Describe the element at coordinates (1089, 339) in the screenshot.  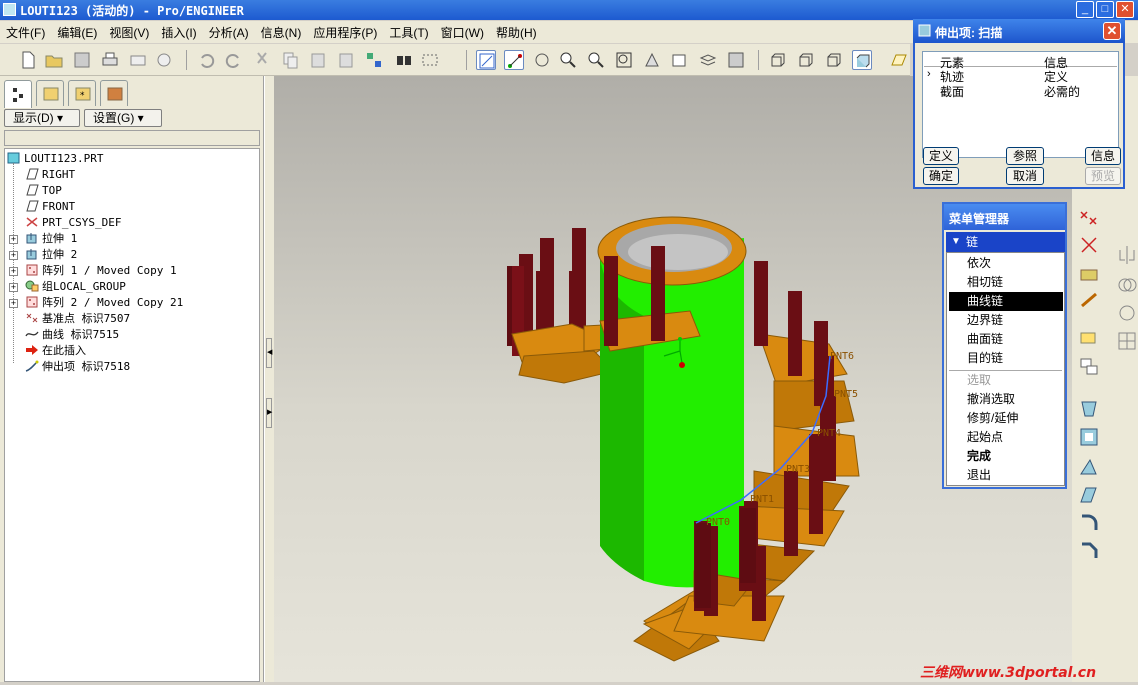
I see `sketch-tool-icon` at that location.